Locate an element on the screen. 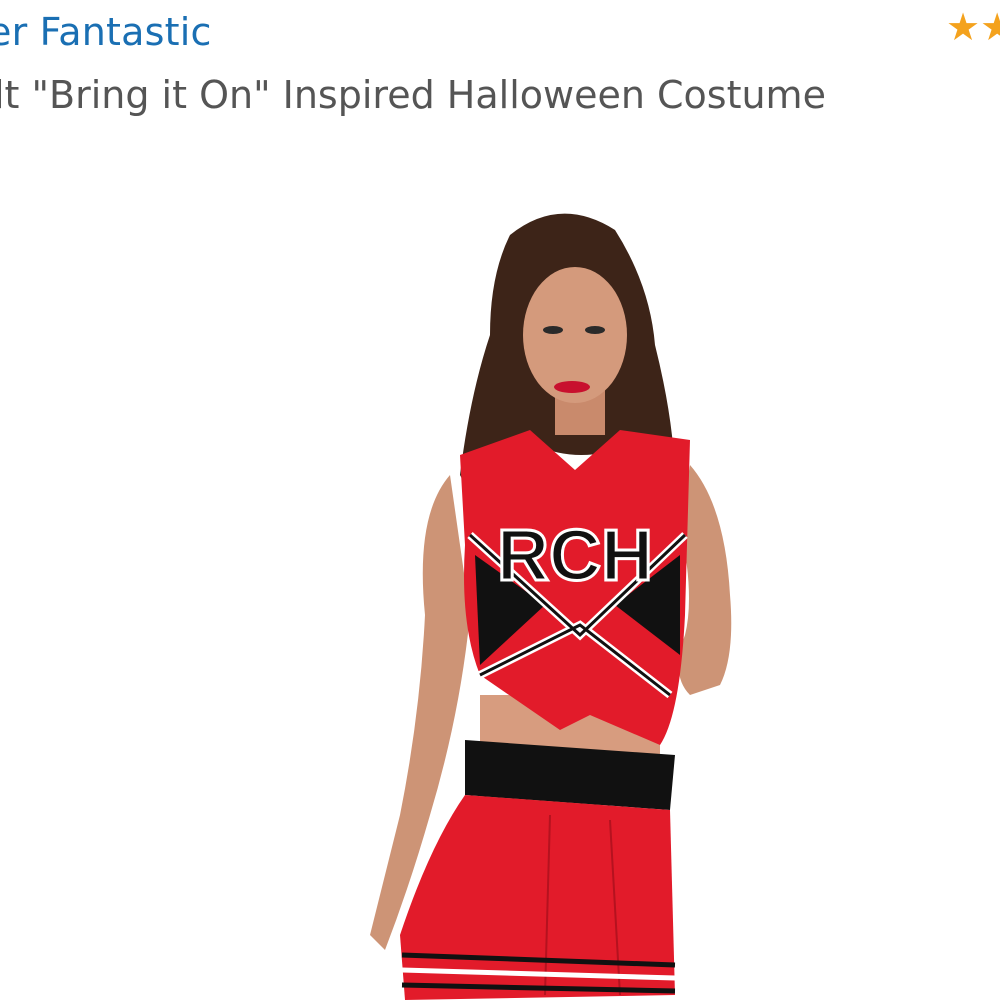 Image resolution: width=1000 pixels, height=1000 pixels. star-icon: ★★ is located at coordinates (973, 27).